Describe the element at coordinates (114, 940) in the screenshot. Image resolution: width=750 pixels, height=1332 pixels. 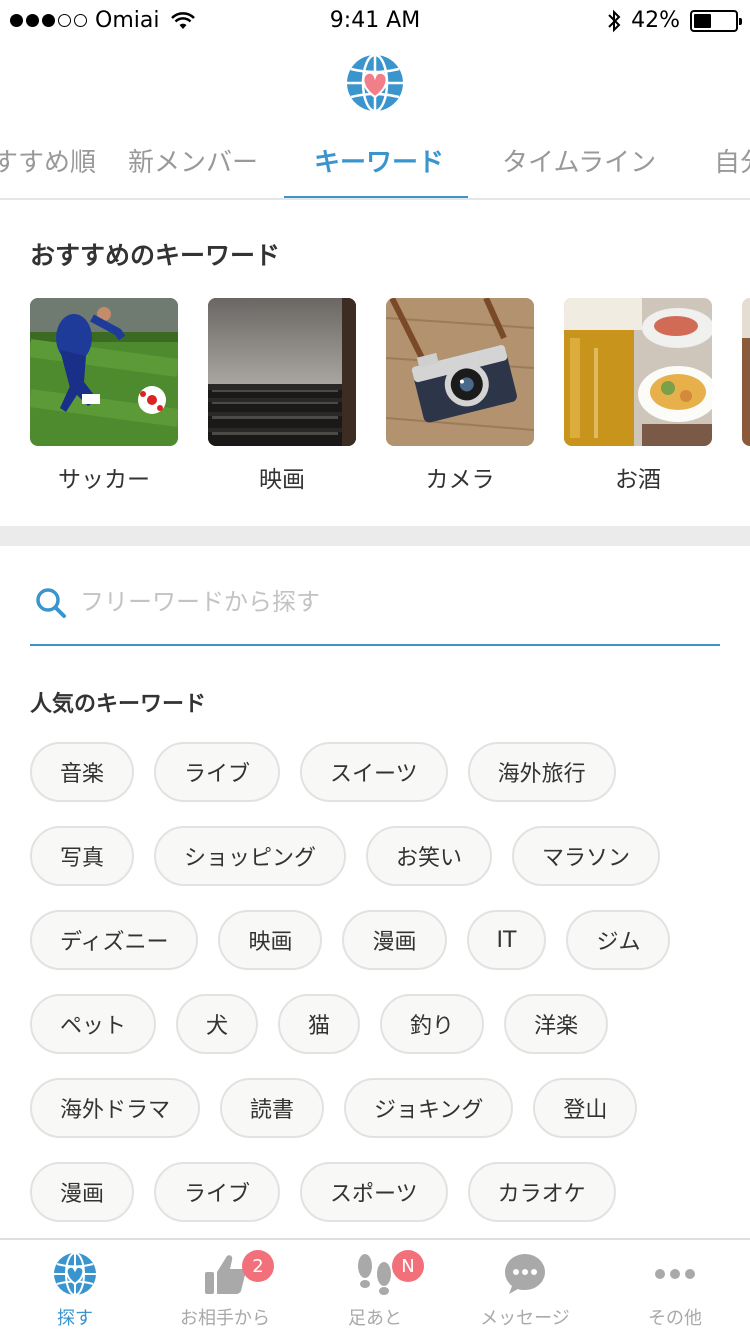
I see `keyword-chip: ディズニー` at that location.